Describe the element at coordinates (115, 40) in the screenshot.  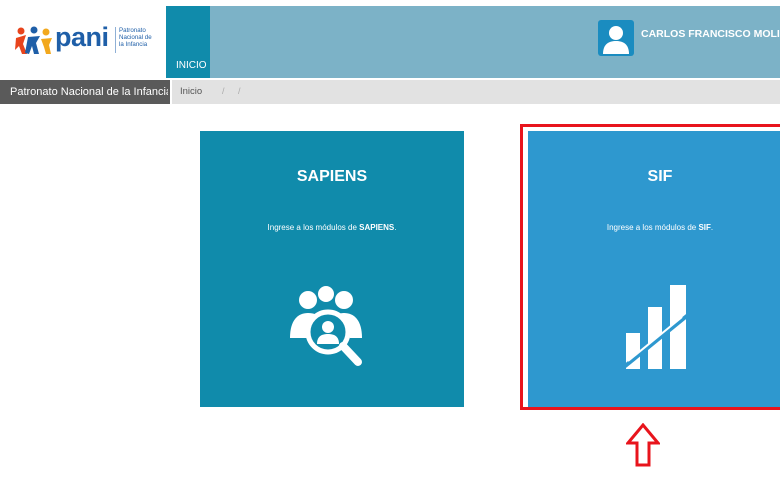
I see `logo-divider` at that location.